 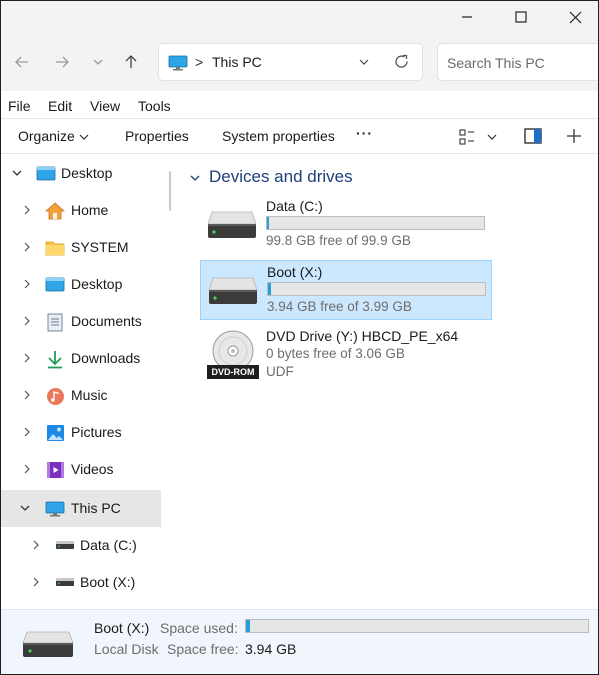 What do you see at coordinates (203, 649) in the screenshot?
I see `space-free-label: Space free:` at bounding box center [203, 649].